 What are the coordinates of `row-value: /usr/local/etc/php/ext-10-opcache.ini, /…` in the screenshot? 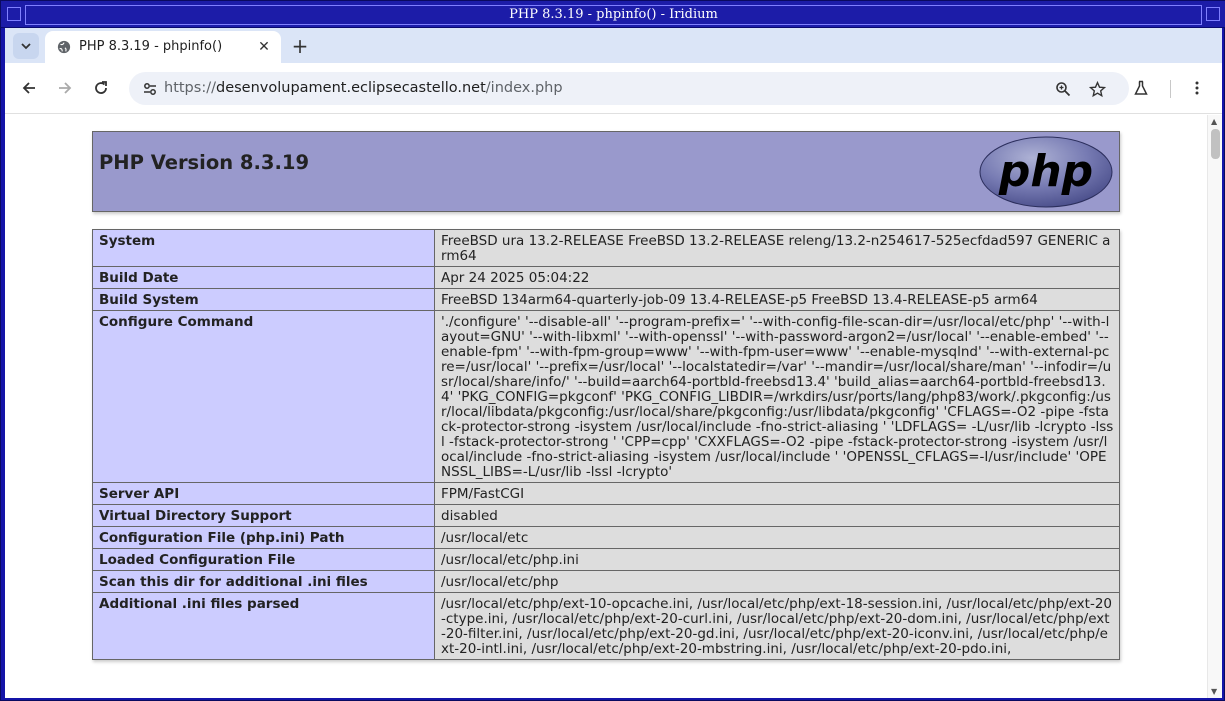 It's located at (777, 626).